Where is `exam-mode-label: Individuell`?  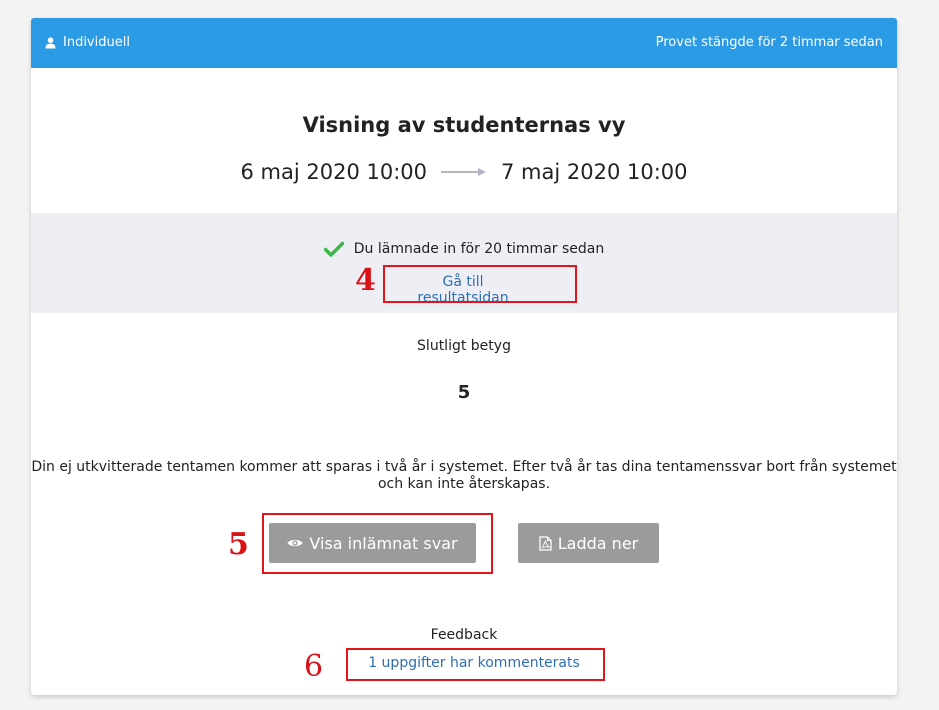
exam-mode-label: Individuell is located at coordinates (96, 42).